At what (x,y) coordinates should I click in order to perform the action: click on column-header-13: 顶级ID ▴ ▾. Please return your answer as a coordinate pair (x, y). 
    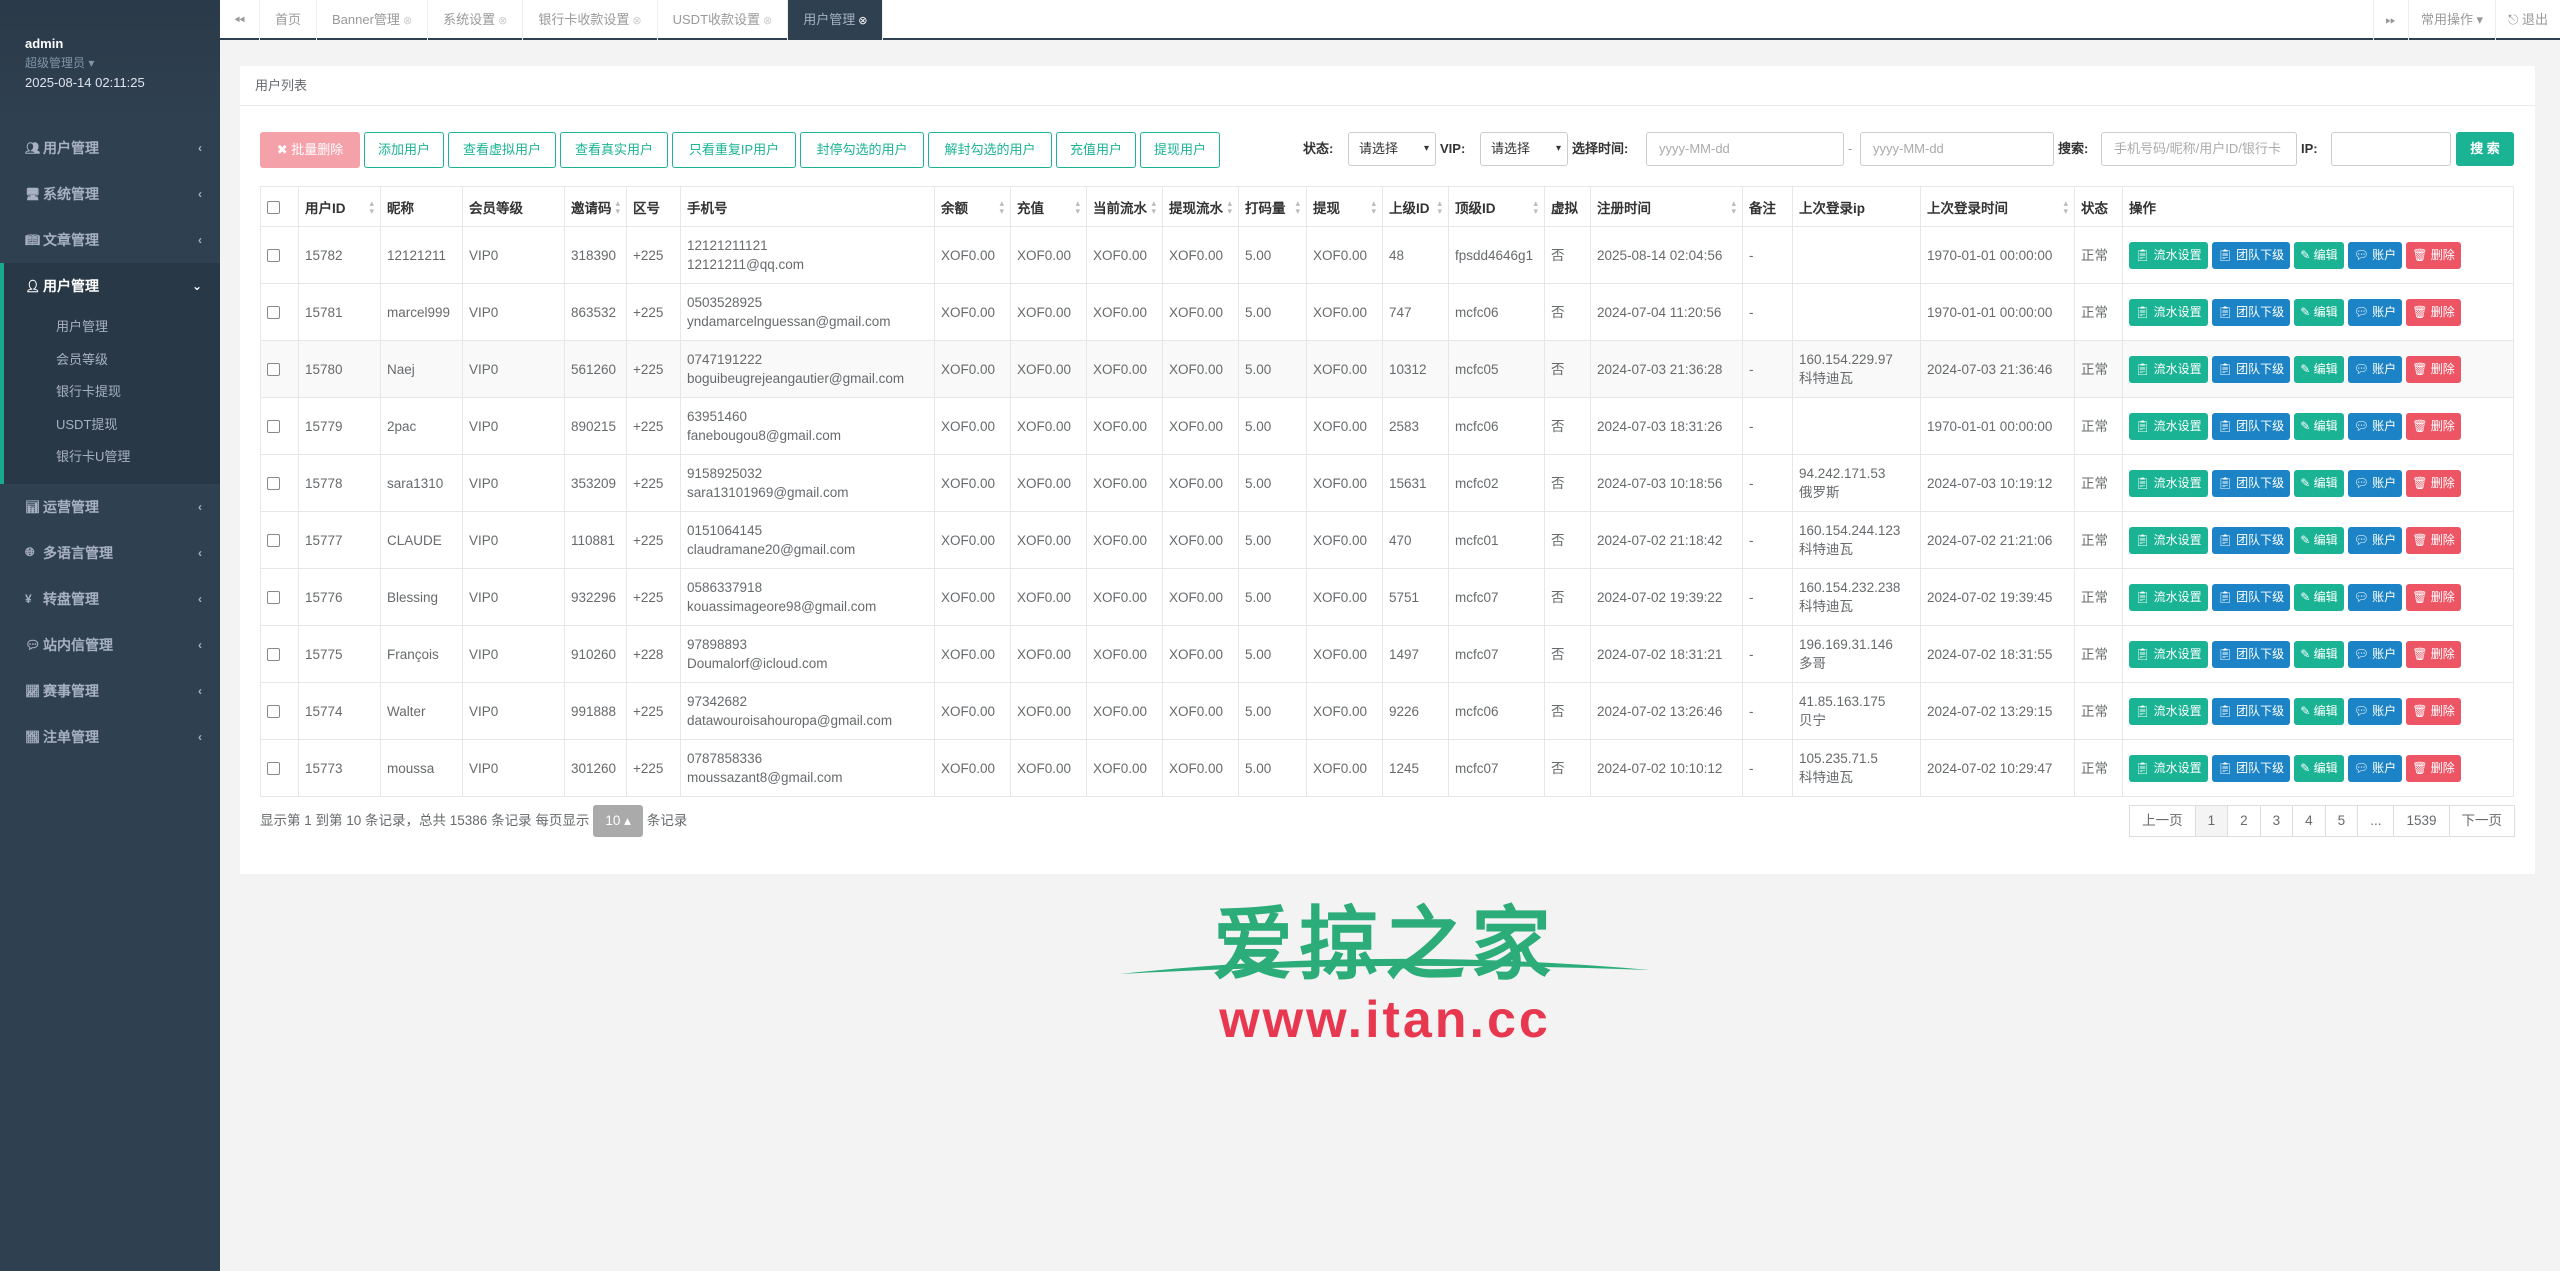
    Looking at the image, I should click on (1496, 206).